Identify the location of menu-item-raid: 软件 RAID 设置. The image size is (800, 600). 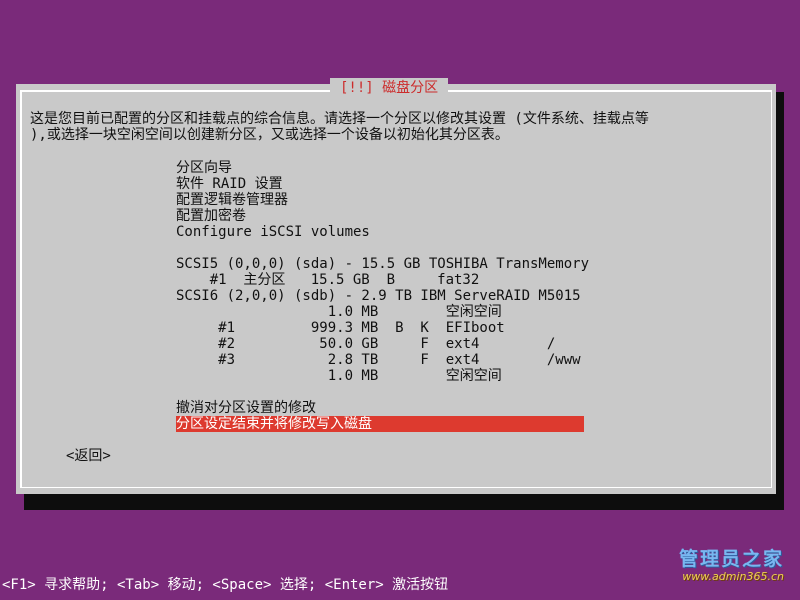
(229, 184).